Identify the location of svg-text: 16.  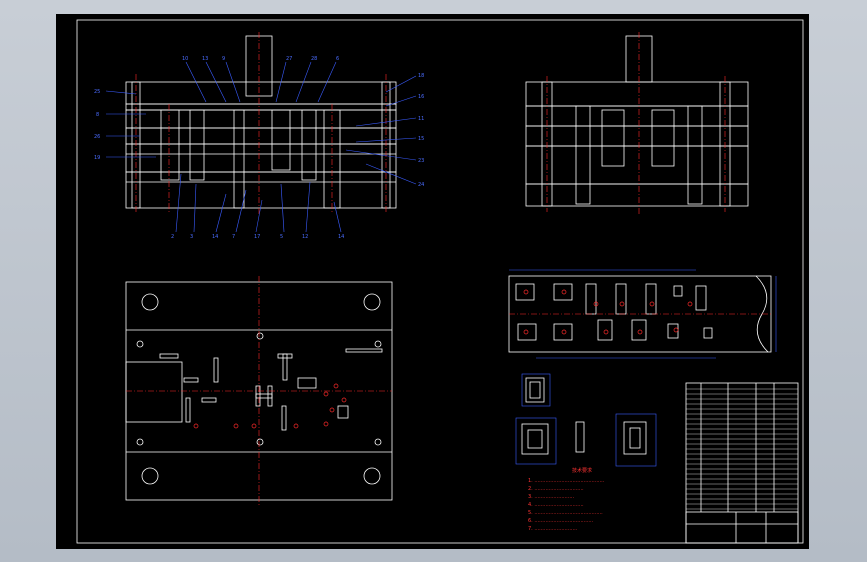
(421, 97).